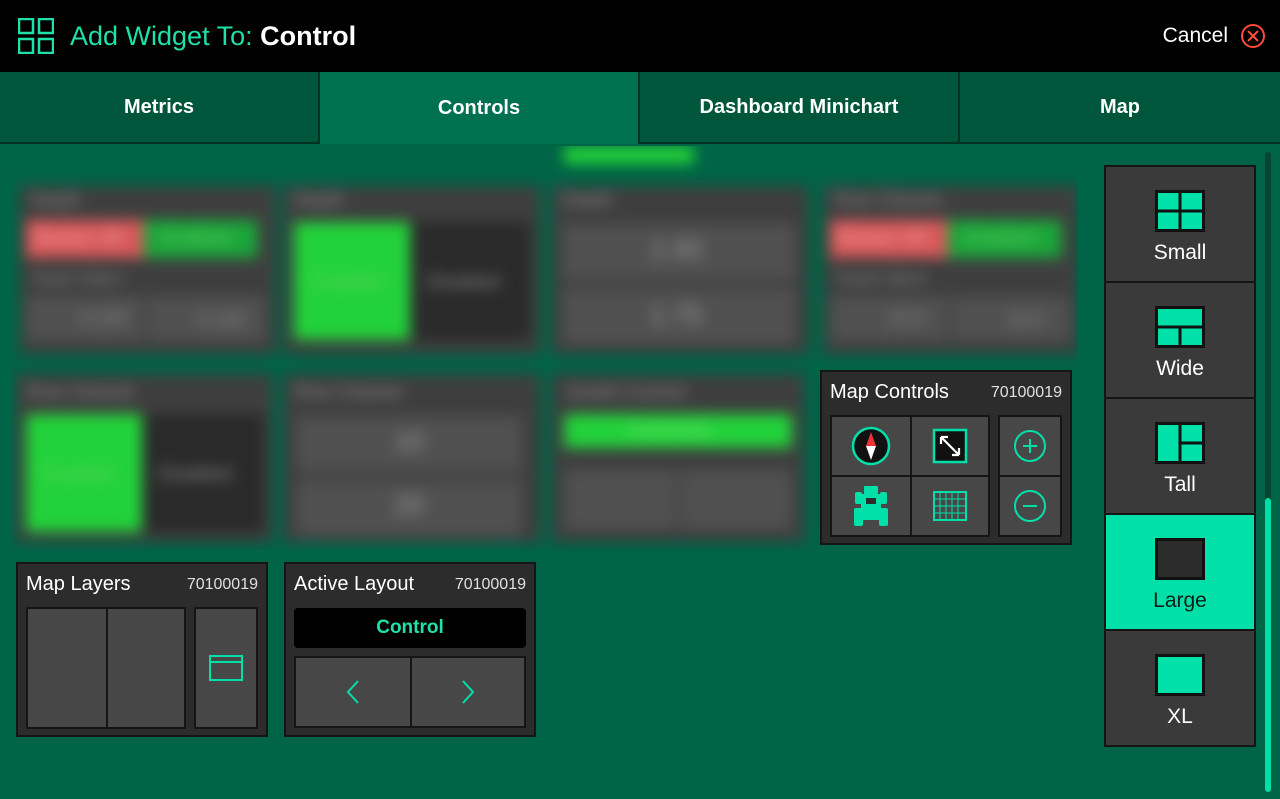 The height and width of the screenshot is (799, 1280). Describe the element at coordinates (676, 315) in the screenshot. I see `bg-depth-3-value-bottom: 1.75` at that location.